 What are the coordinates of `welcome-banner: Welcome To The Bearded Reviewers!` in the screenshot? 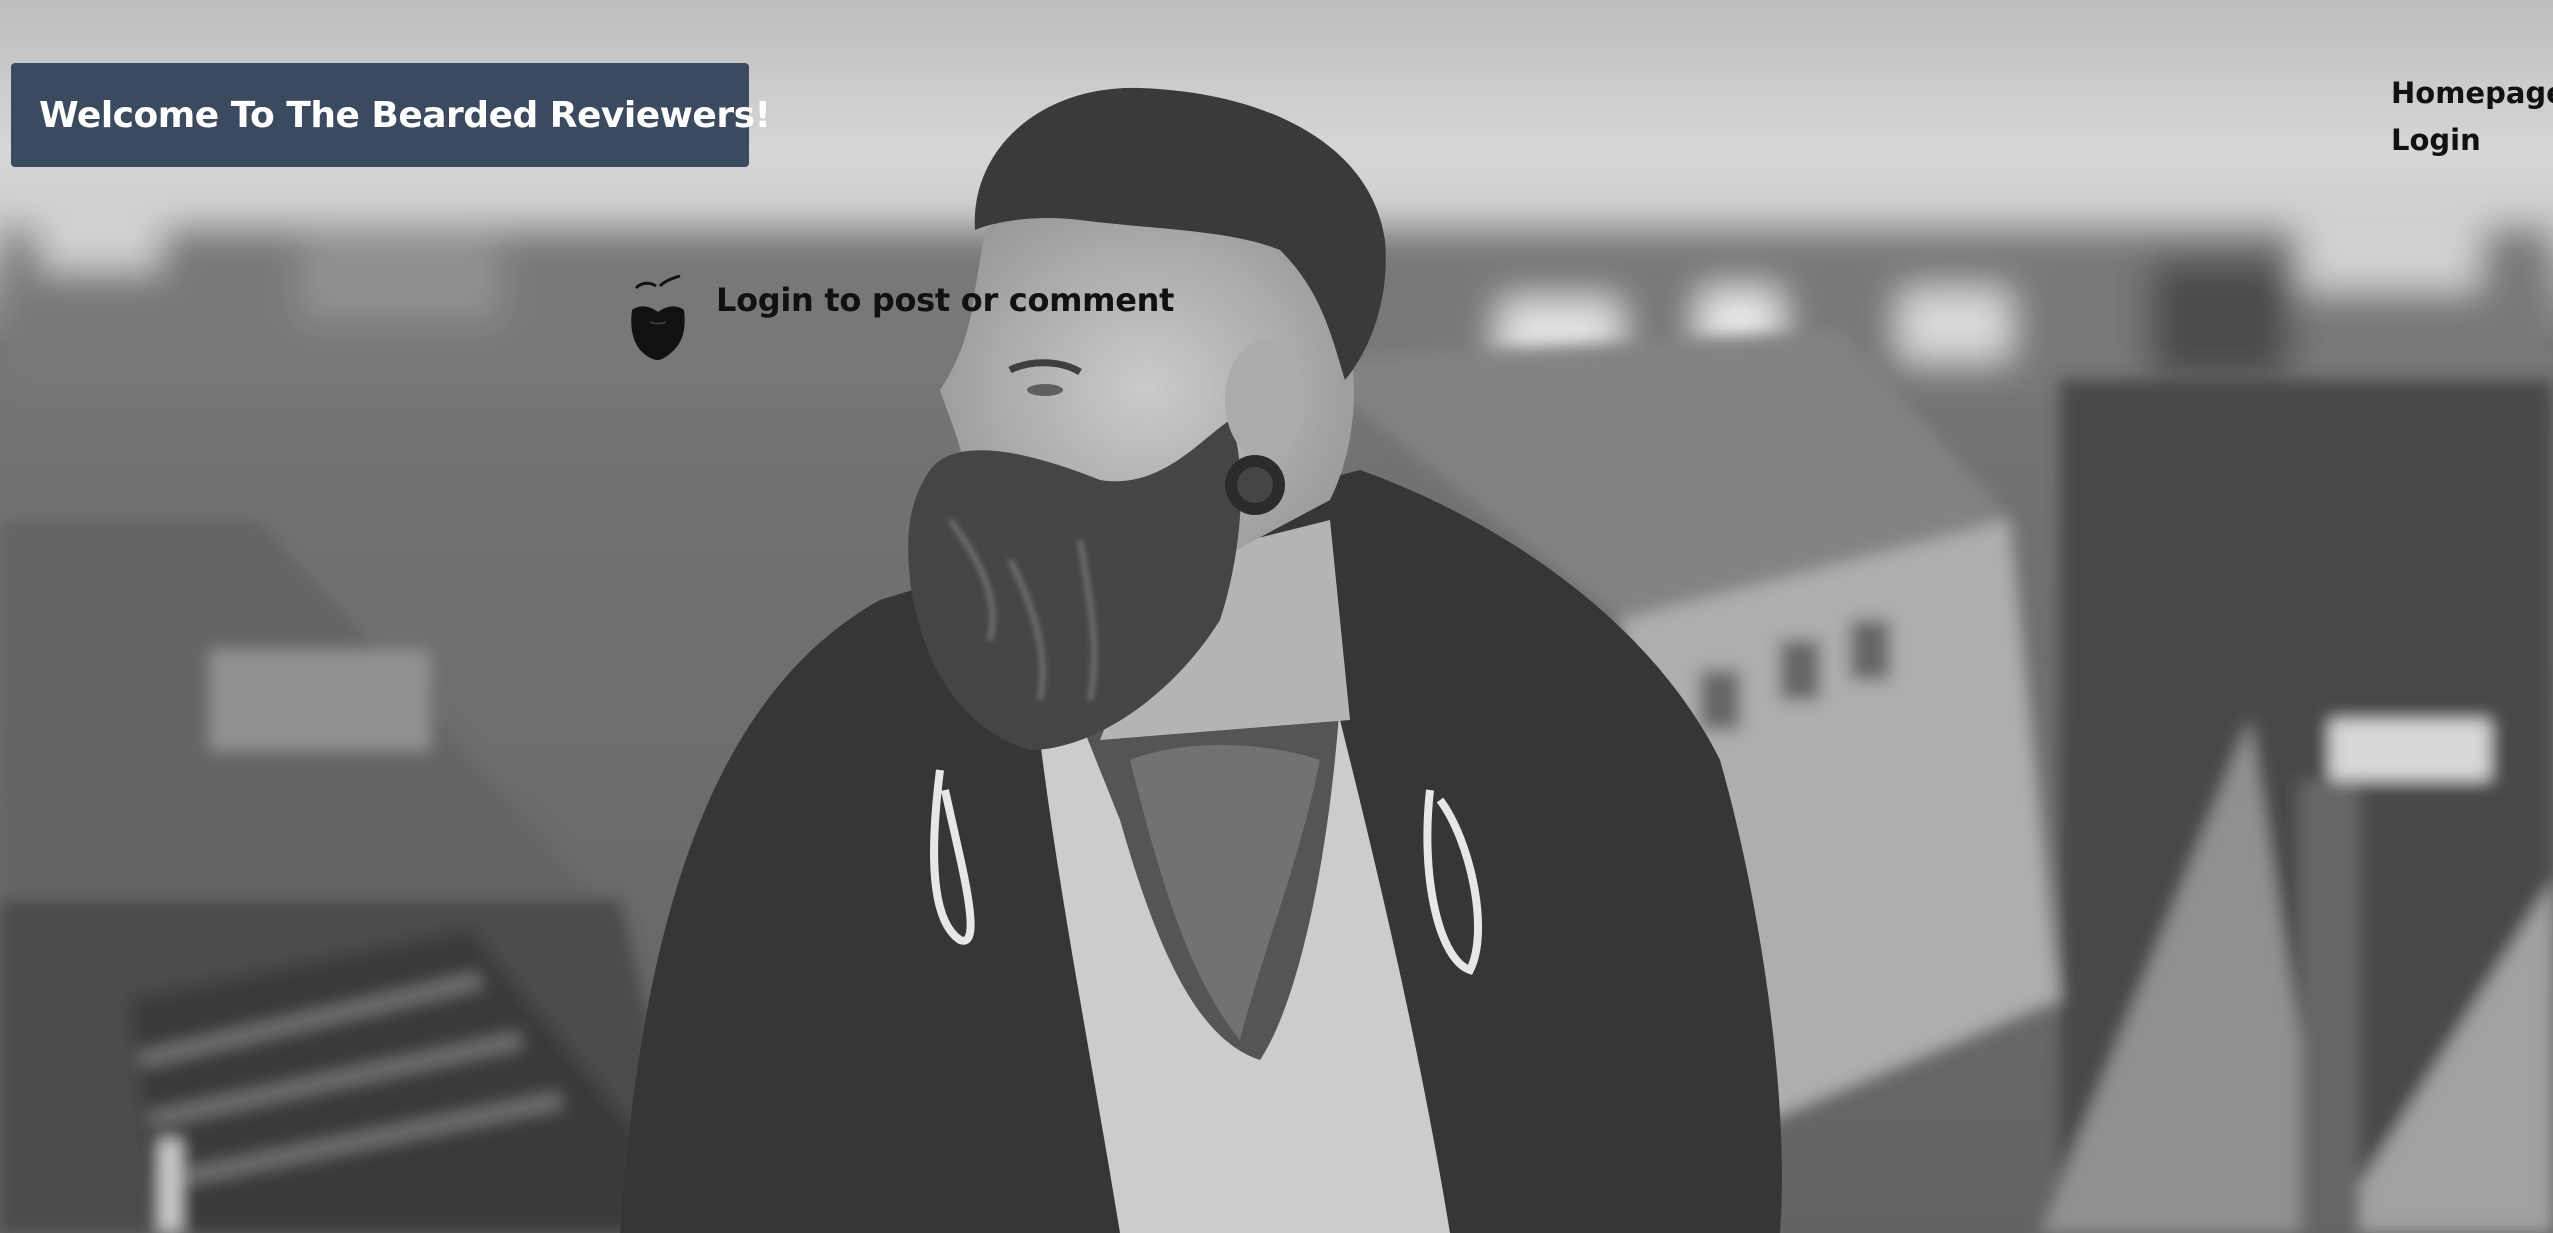 It's located at (391, 115).